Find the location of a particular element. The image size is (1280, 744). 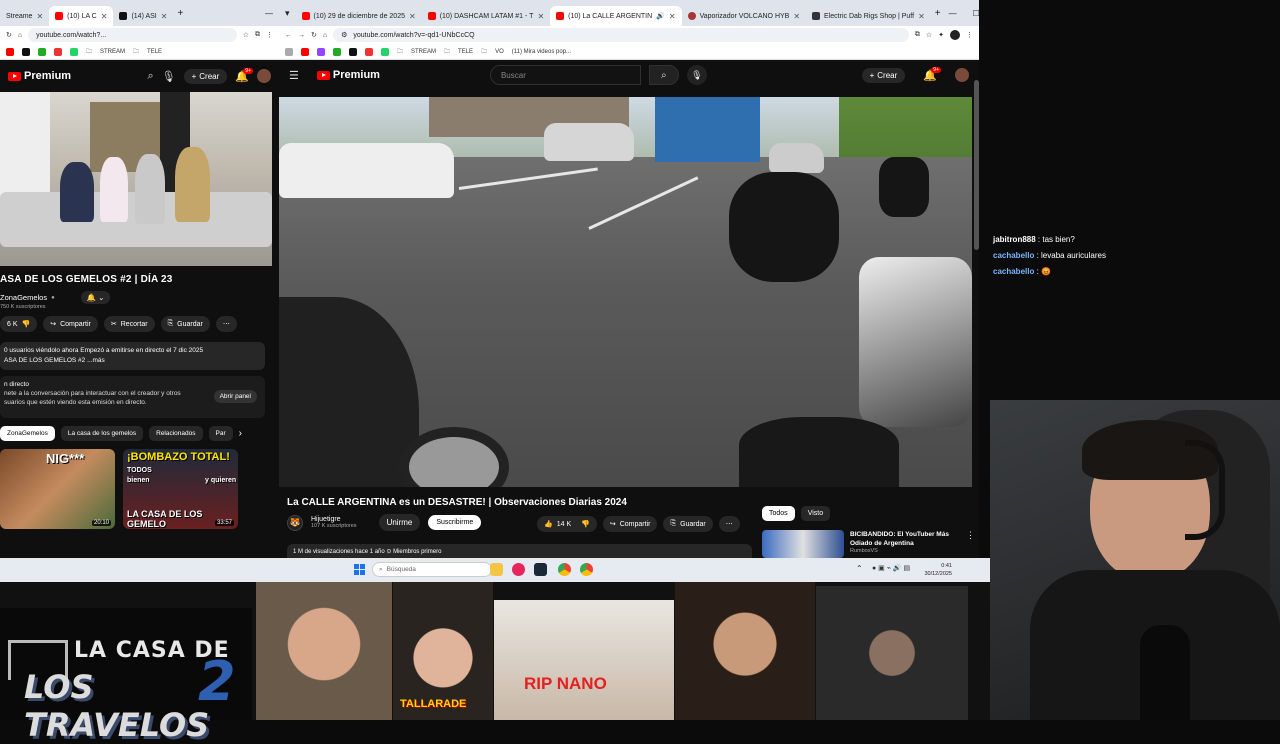

bookmark-folder: VO is located at coordinates (499, 52).